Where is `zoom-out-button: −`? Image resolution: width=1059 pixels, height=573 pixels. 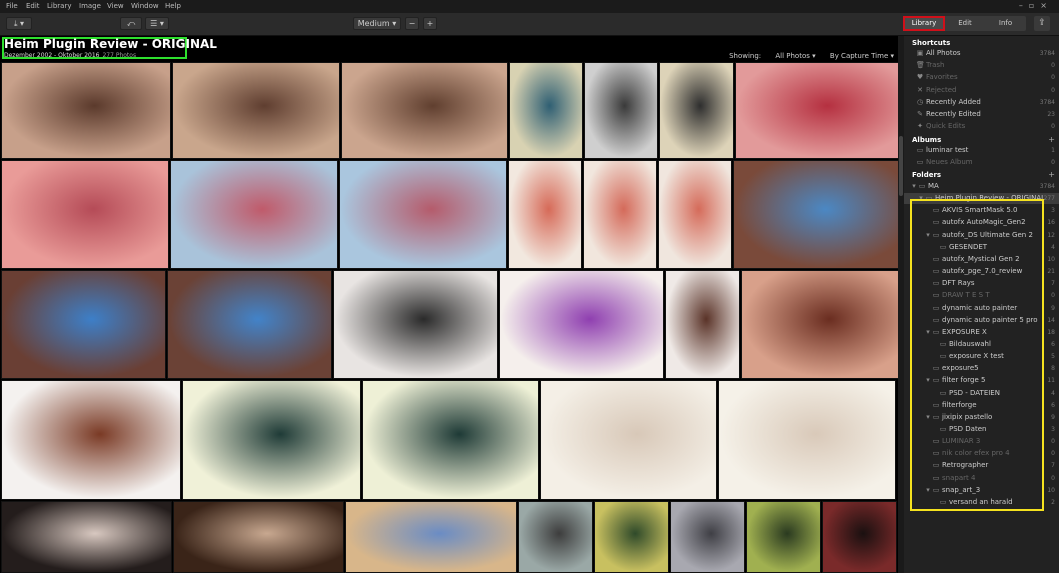
zoom-out-button: − is located at coordinates (412, 23).